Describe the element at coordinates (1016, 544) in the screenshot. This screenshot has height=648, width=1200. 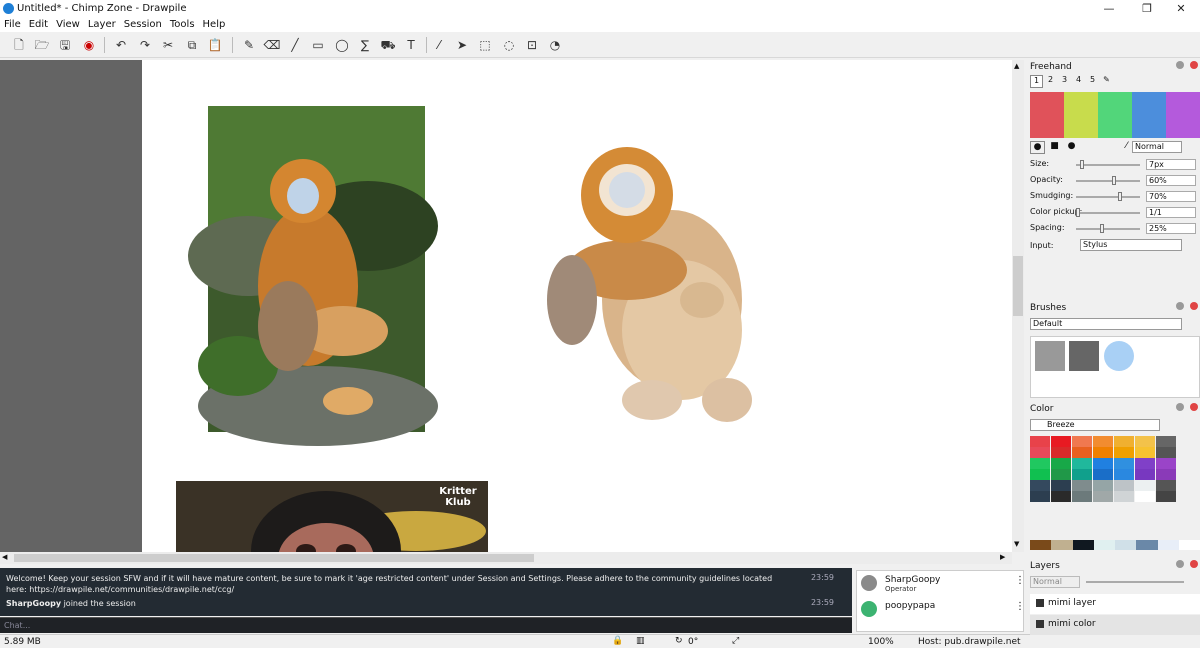
I see `scroll-down-icon: ▼` at that location.